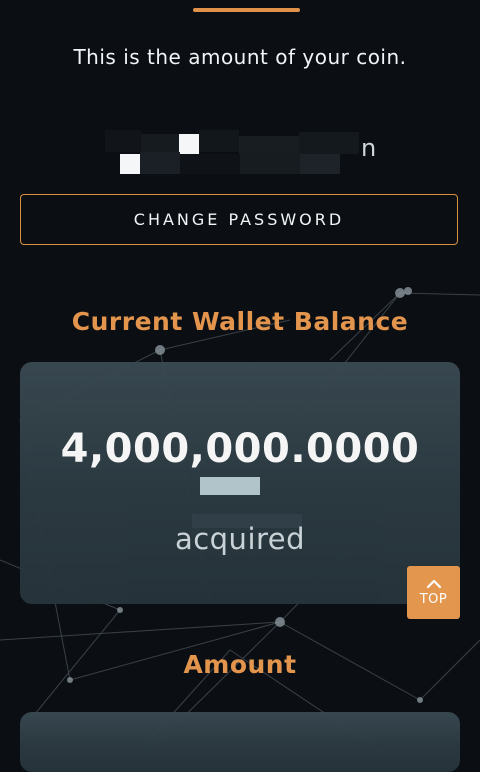 The height and width of the screenshot is (772, 480). Describe the element at coordinates (240, 321) in the screenshot. I see `wallet-balance-title: Current Wallet Balance` at that location.